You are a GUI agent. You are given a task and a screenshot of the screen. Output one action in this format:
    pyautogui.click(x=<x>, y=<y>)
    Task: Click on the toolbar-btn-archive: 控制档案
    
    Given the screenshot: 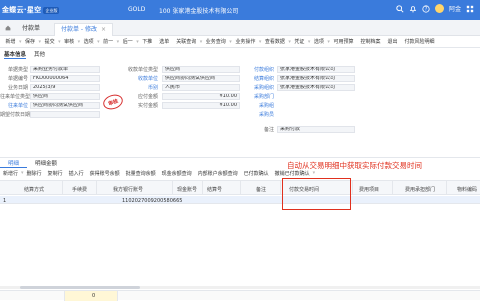 What is the action you would take?
    pyautogui.click(x=370, y=41)
    